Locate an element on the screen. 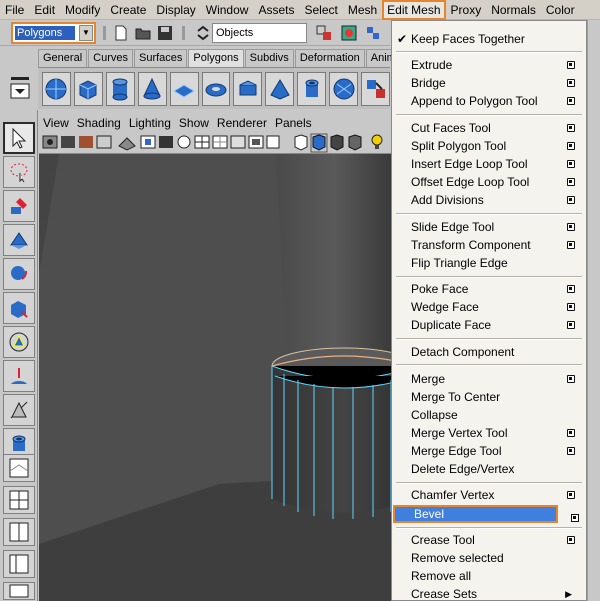 This screenshot has width=600, height=601. menu-display: Display is located at coordinates (175, 10).